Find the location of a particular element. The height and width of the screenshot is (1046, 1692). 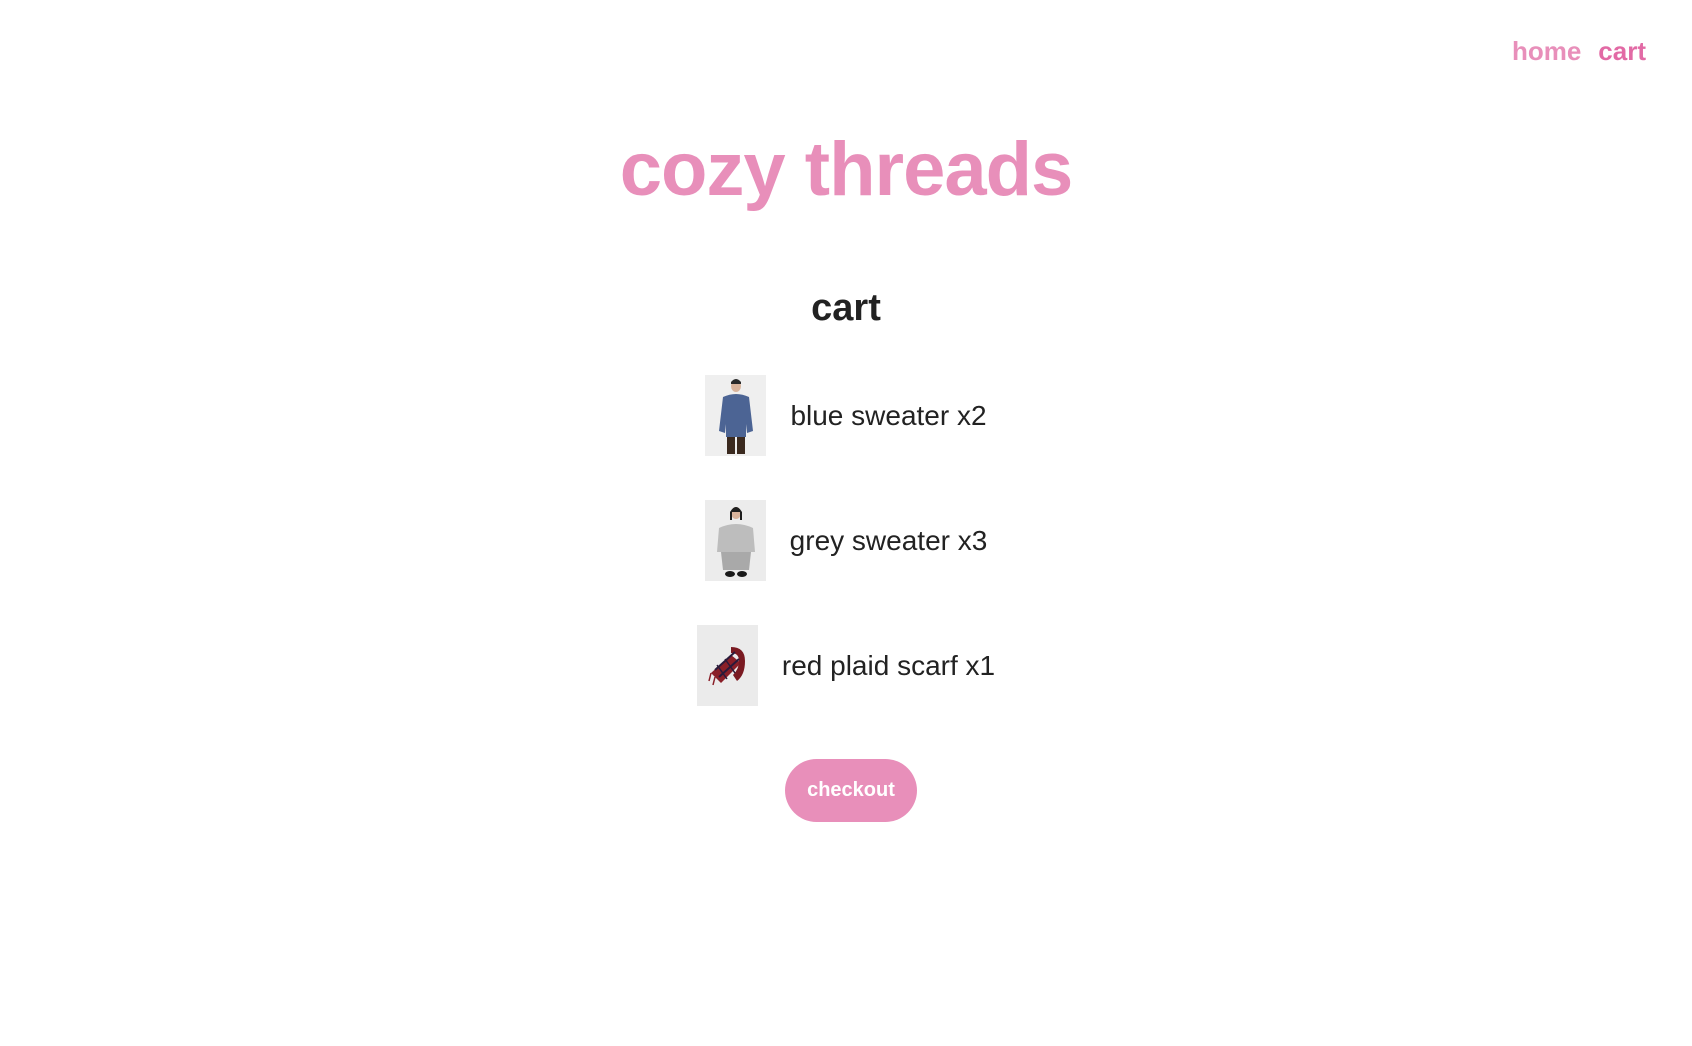

top-nav: home cart is located at coordinates (1579, 51).